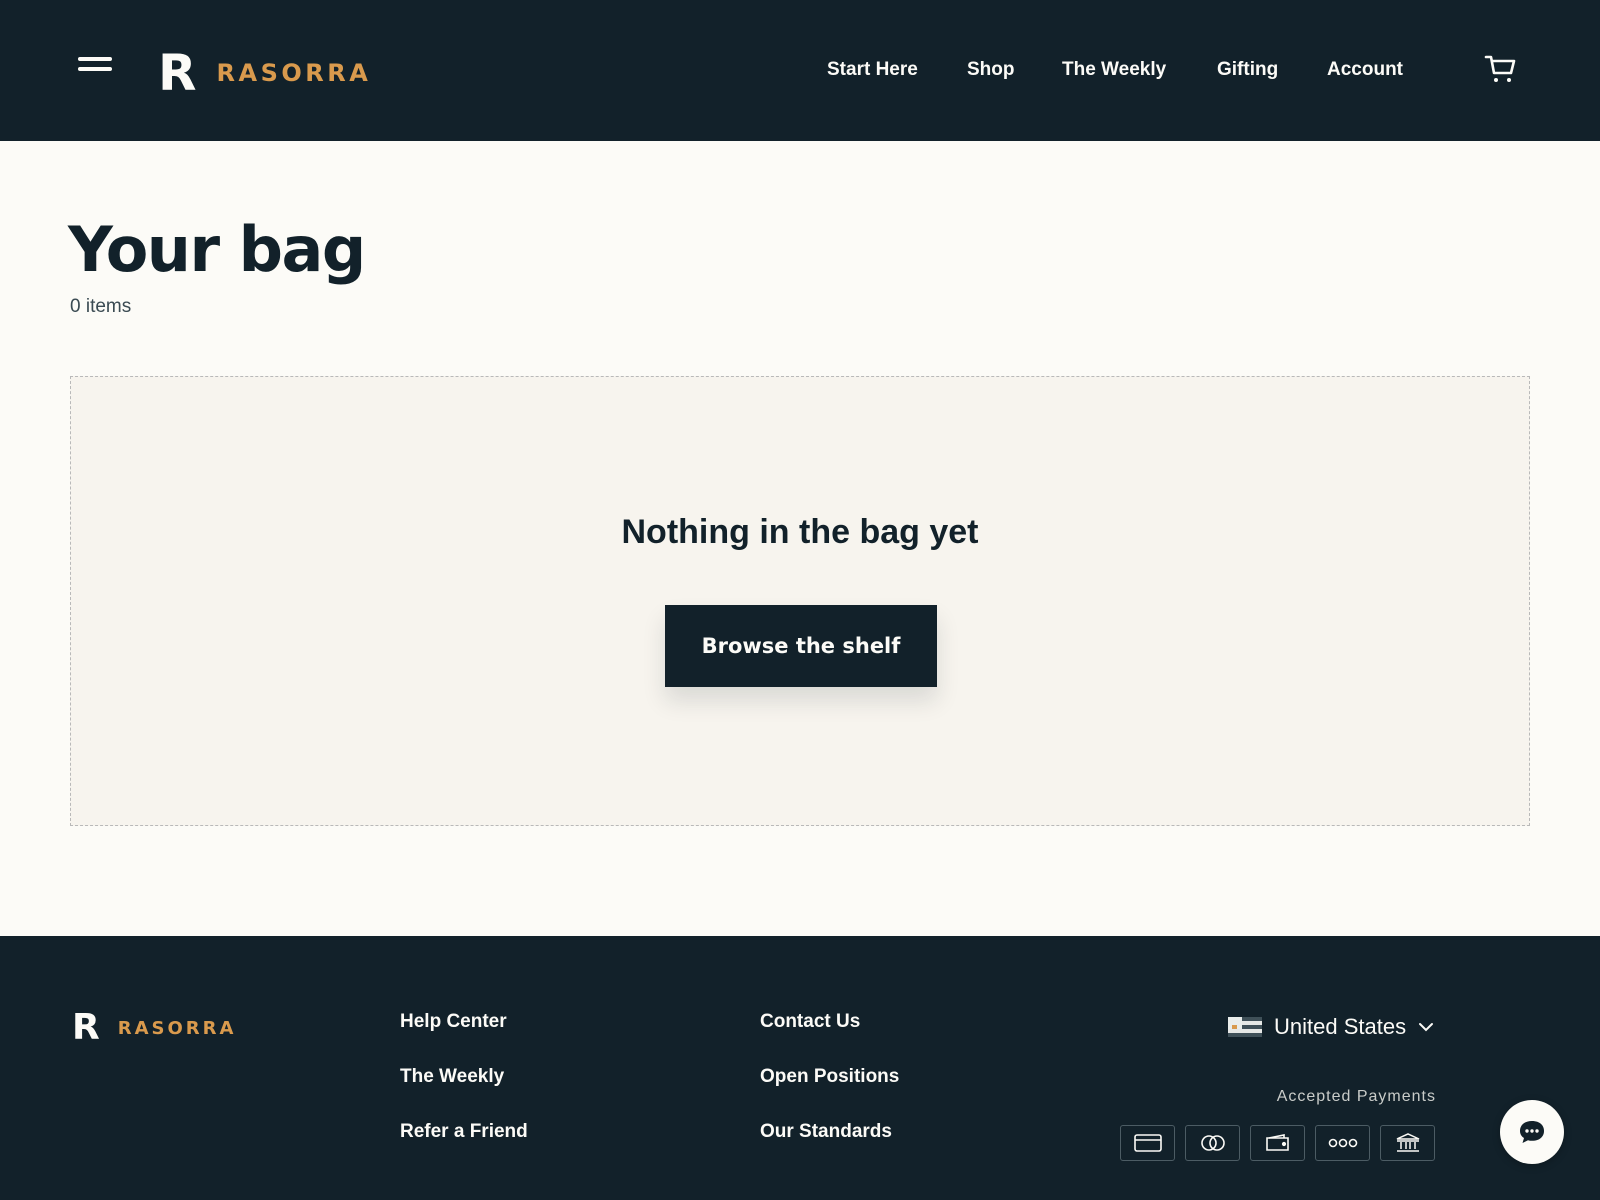 Image resolution: width=1600 pixels, height=1200 pixels. What do you see at coordinates (810, 1022) in the screenshot?
I see `footer-link-contact-us: Contact Us` at bounding box center [810, 1022].